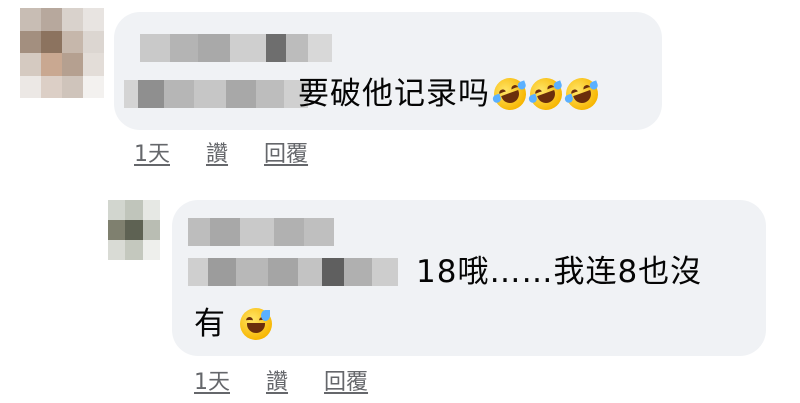 The image size is (800, 403). What do you see at coordinates (256, 324) in the screenshot?
I see `grinning-face-with-sweat-icon` at bounding box center [256, 324].